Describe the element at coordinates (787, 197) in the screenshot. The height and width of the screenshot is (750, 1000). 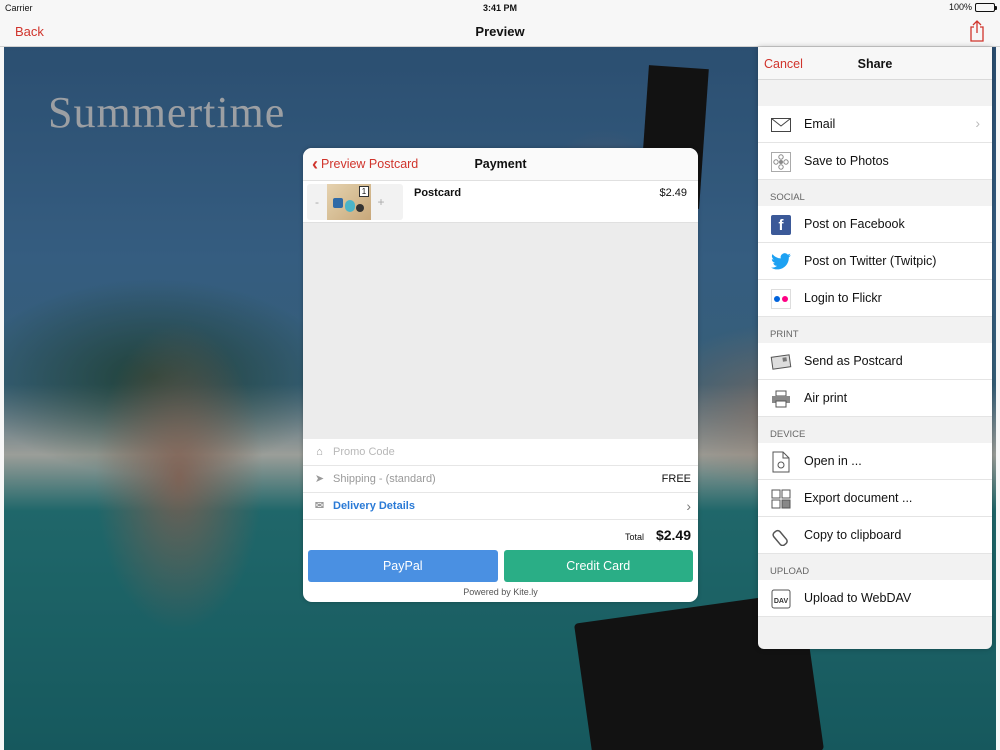
I see `section-header-social: SOCIAL` at that location.